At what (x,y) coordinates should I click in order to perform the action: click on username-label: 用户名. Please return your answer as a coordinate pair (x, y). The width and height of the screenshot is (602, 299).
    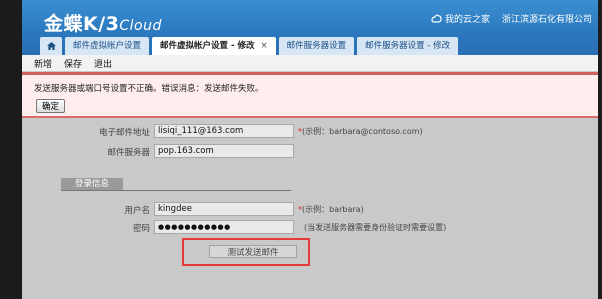
    Looking at the image, I should click on (137, 211).